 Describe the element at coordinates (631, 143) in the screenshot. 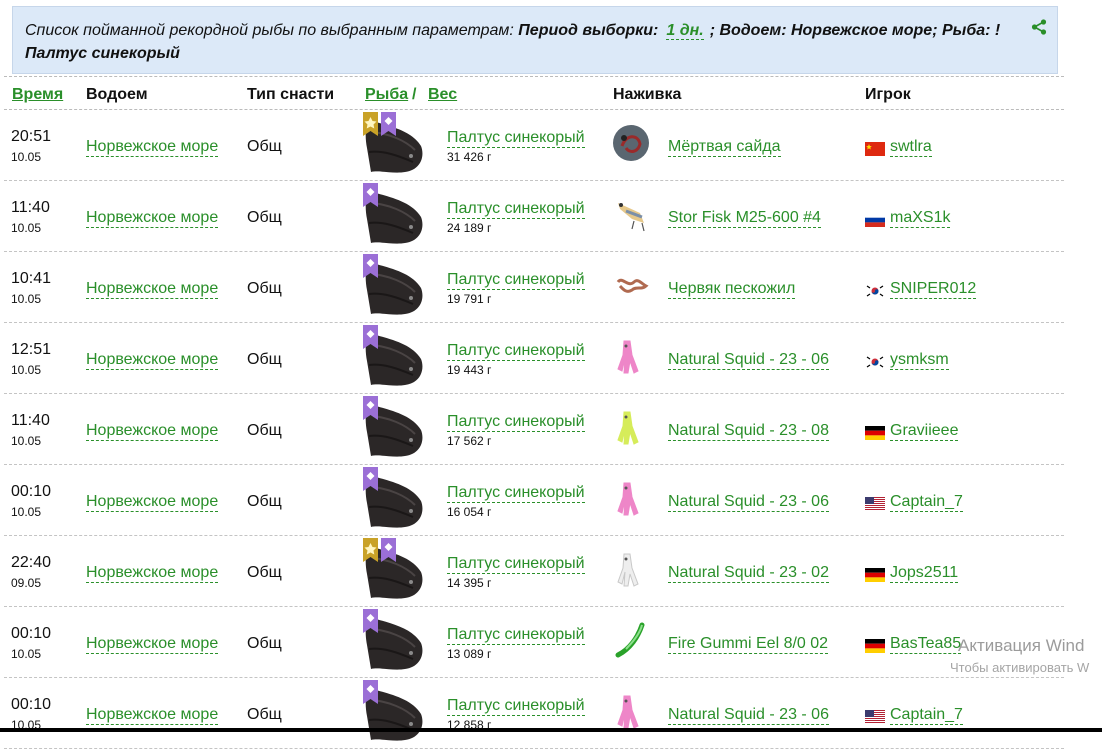

I see `dead-fish-bait-icon` at that location.